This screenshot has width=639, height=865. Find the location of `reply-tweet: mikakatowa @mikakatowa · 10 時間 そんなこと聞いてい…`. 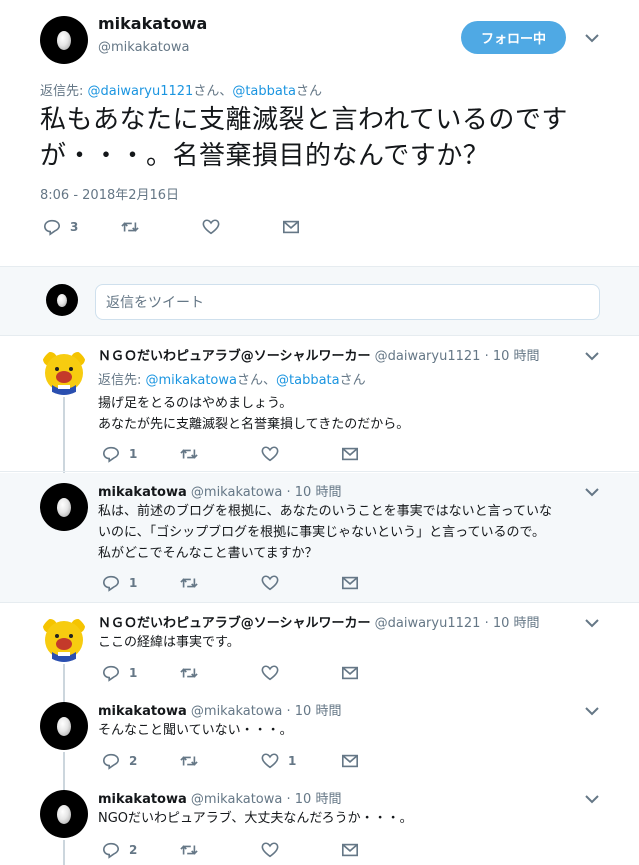

reply-tweet: mikakatowa @mikakatowa · 10 時間 そんなこと聞いてい… is located at coordinates (319, 736).